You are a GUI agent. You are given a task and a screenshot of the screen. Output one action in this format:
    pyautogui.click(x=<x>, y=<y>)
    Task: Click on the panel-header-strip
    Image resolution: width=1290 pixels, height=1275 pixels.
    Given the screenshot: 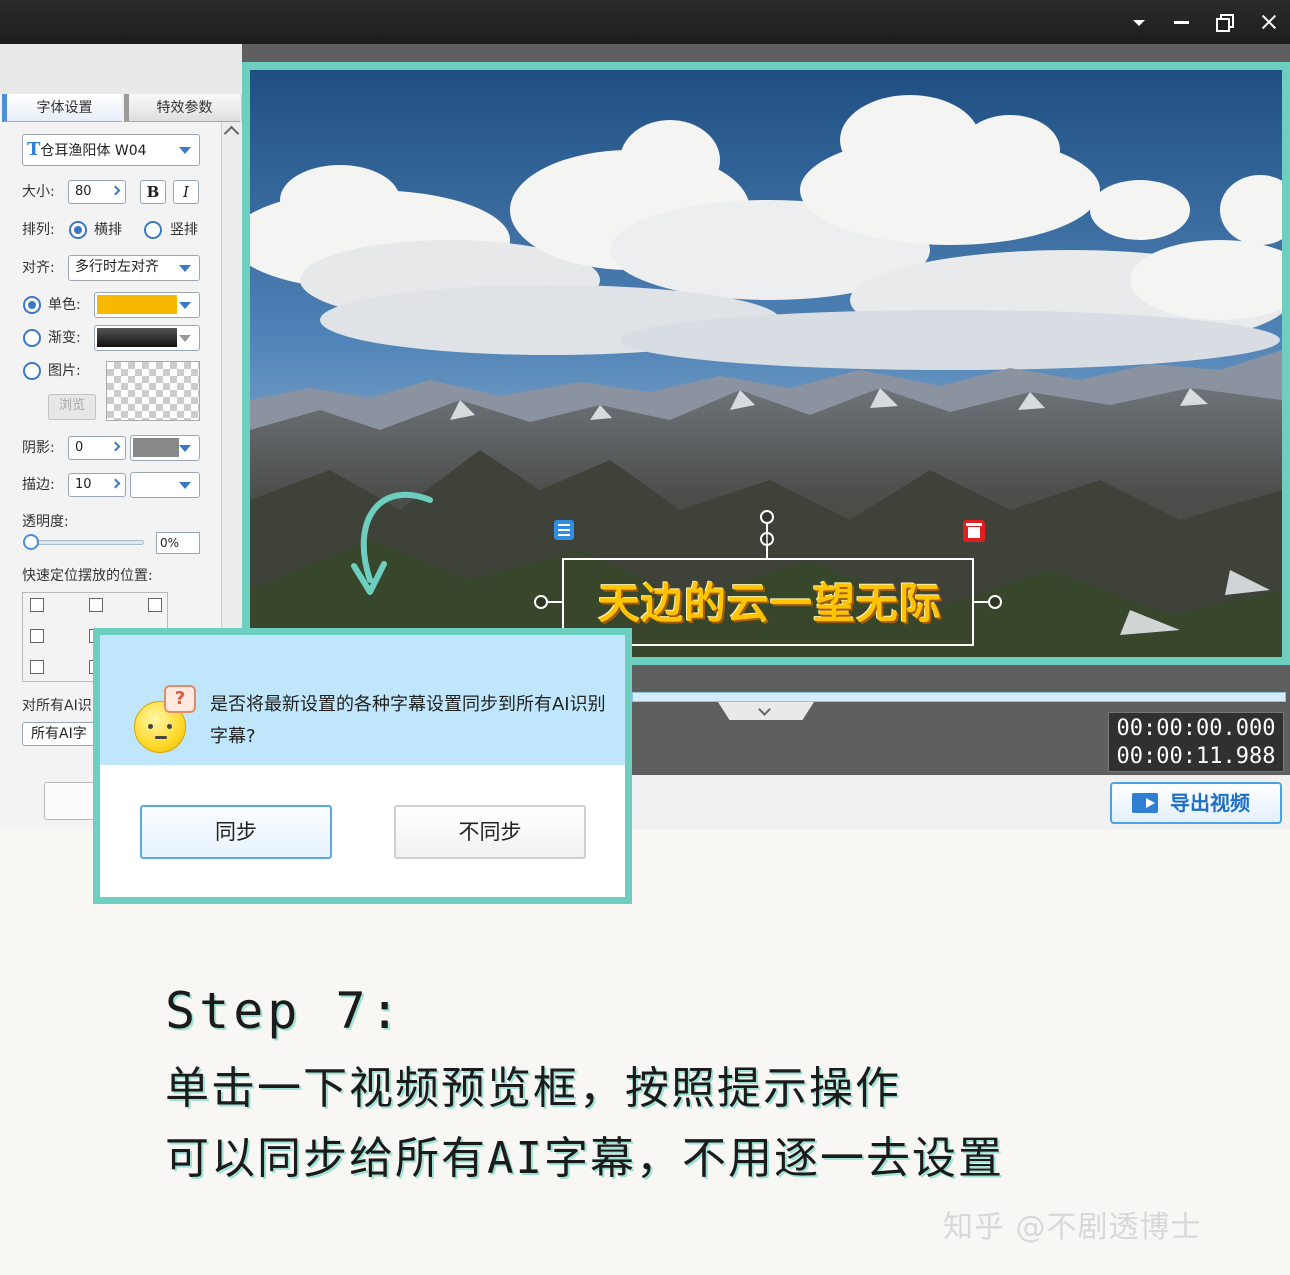 What is the action you would take?
    pyautogui.click(x=121, y=69)
    